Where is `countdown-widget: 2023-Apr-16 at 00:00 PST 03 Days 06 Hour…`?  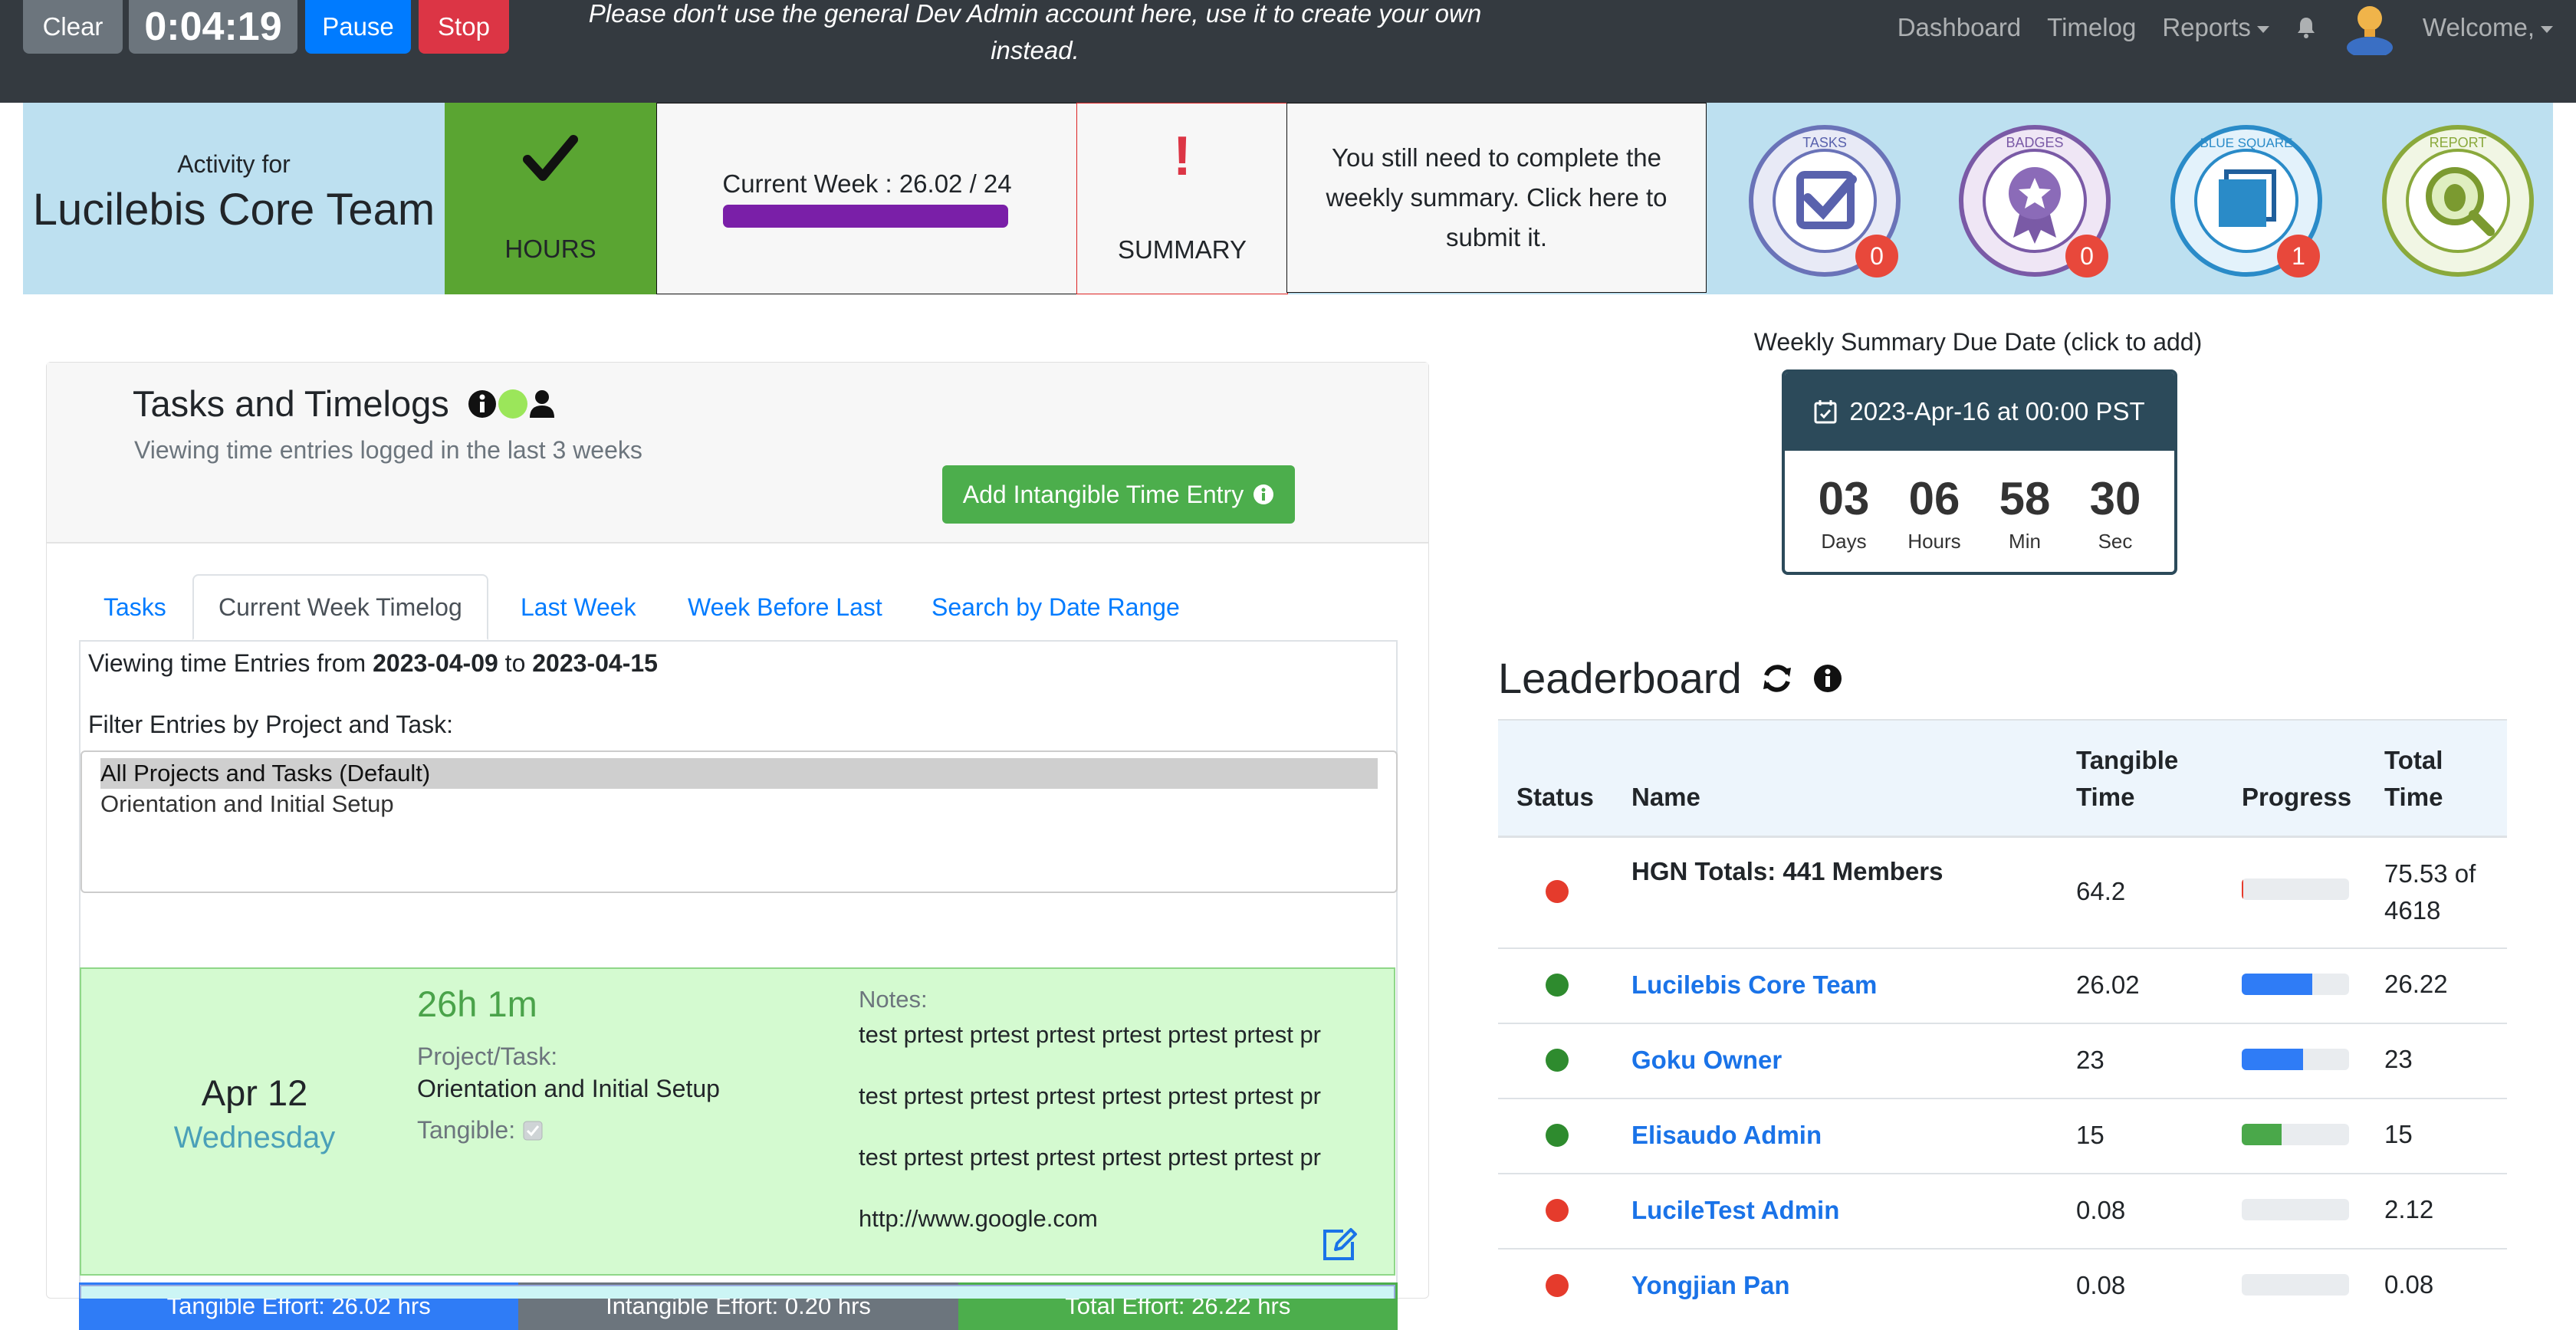 countdown-widget: 2023-Apr-16 at 00:00 PST 03 Days 06 Hour… is located at coordinates (1980, 472).